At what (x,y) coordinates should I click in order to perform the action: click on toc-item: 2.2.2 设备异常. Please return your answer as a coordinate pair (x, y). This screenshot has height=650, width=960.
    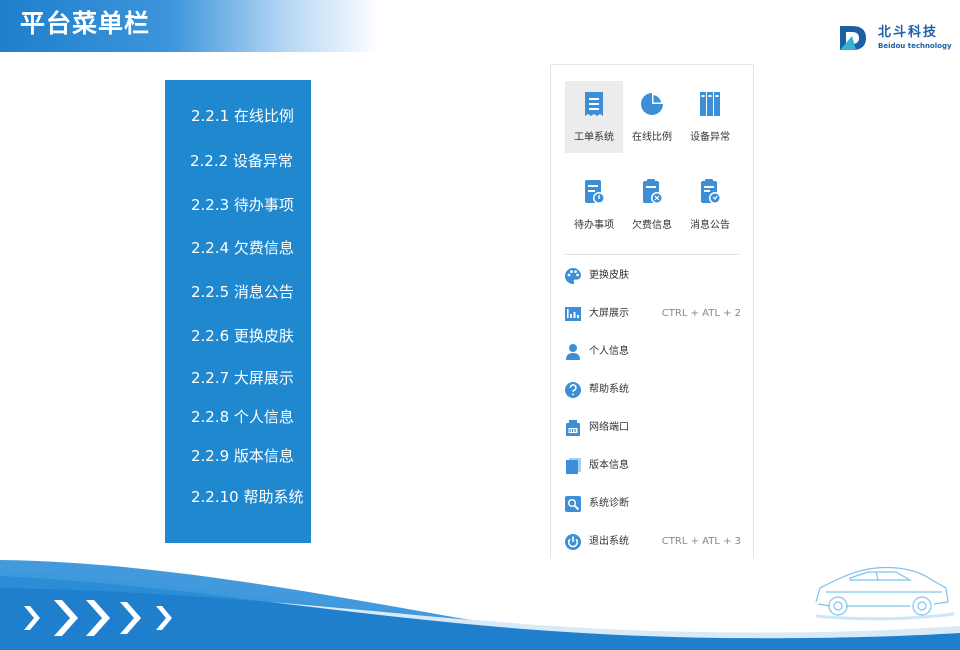
    Looking at the image, I should click on (238, 161).